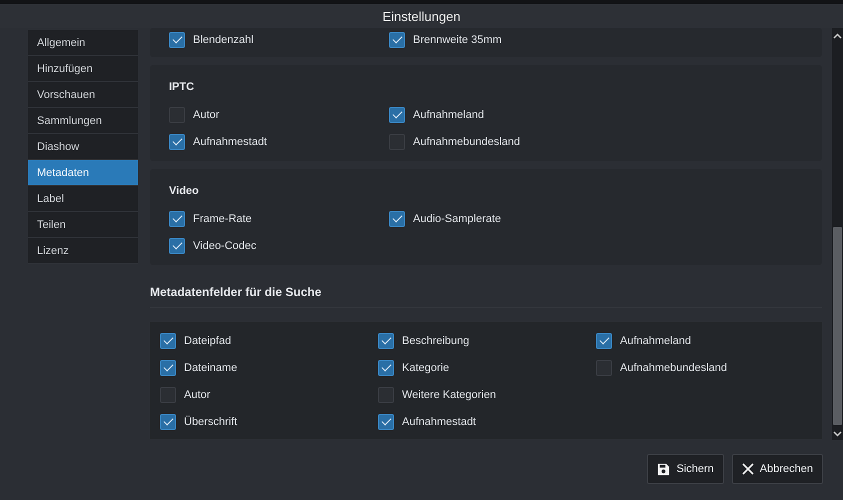 This screenshot has height=500, width=843. I want to click on sidebar-item: Metadaten, so click(83, 173).